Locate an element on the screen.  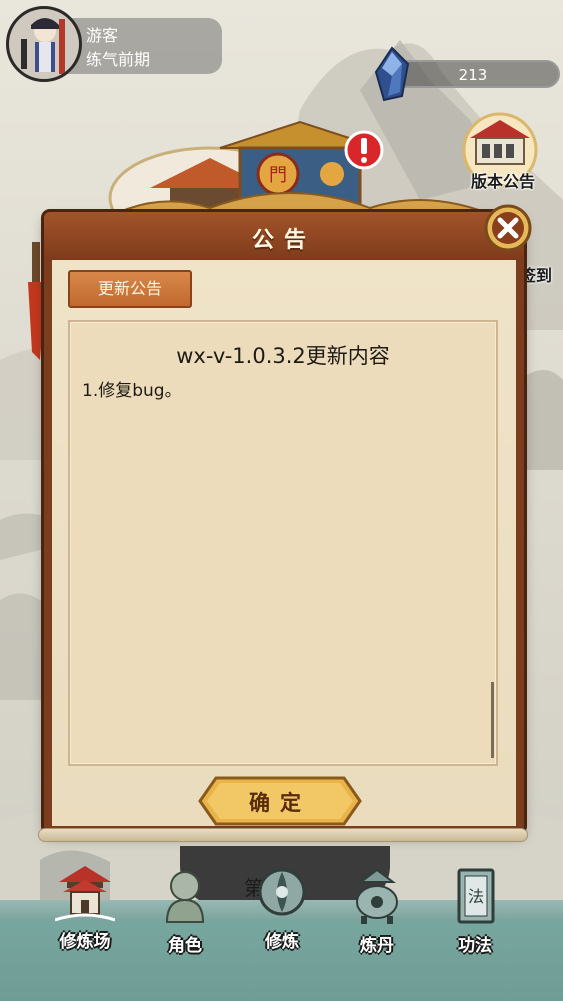
tab-update-notice: 更新公告 is located at coordinates (130, 289).